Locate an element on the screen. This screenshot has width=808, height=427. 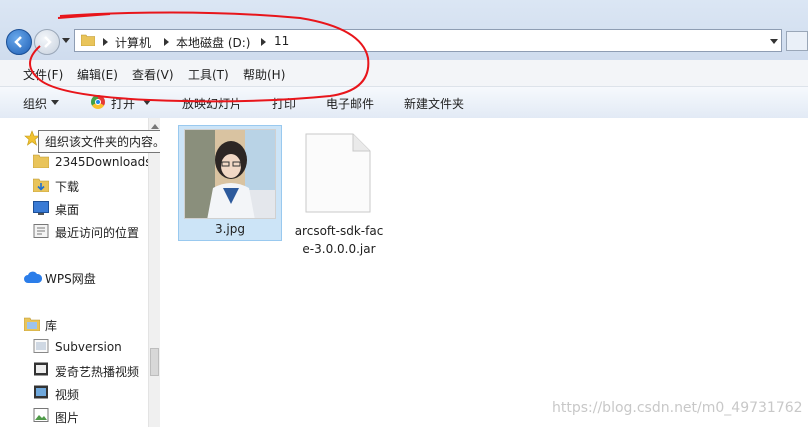
command-toolbar: 组织 打开 放映幻灯片 打印 电子邮件 新建文件夹 is located at coordinates (404, 103).